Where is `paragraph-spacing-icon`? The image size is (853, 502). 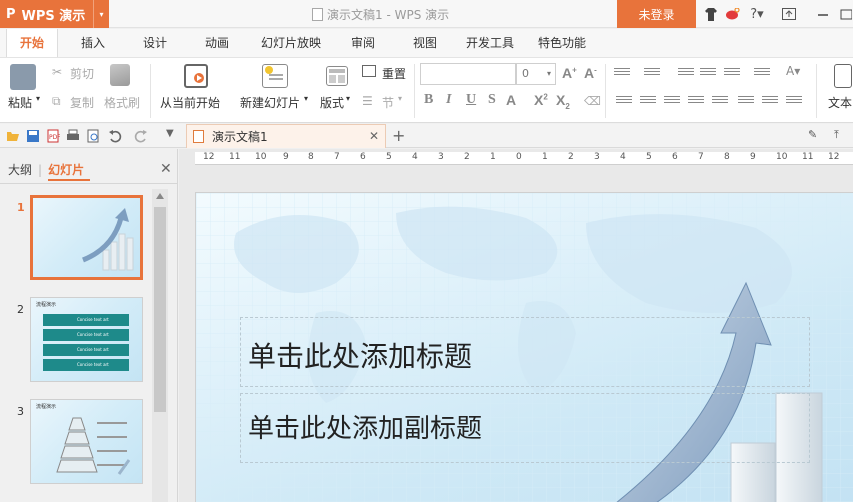
paragraph-spacing-icon is located at coordinates (770, 102).